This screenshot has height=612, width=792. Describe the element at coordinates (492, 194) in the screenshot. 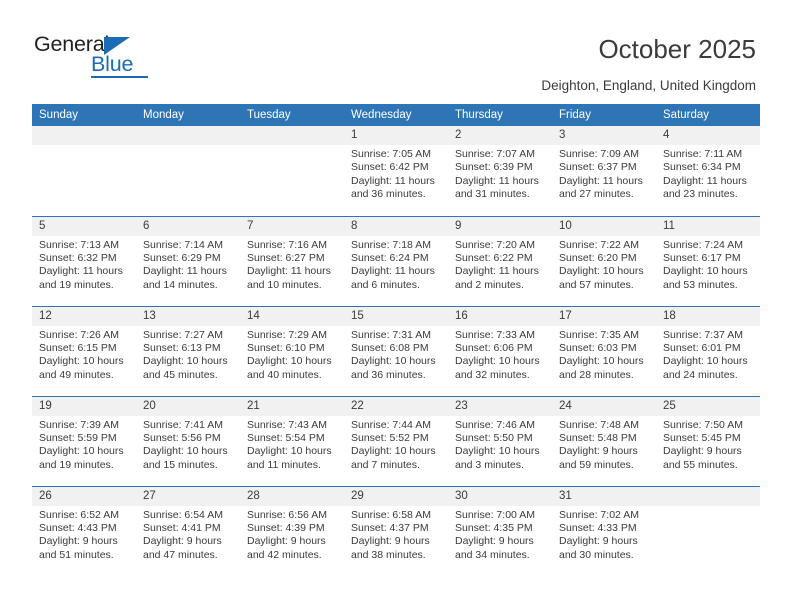

I see `daylight-text: and 31 minutes.` at that location.